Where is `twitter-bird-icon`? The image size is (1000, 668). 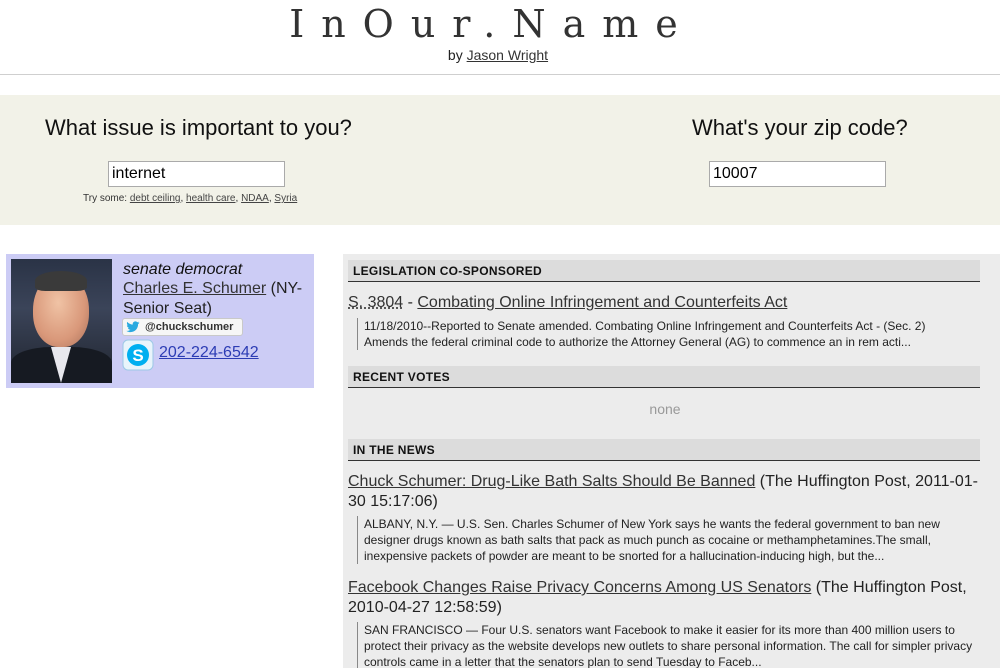
twitter-bird-icon is located at coordinates (133, 327).